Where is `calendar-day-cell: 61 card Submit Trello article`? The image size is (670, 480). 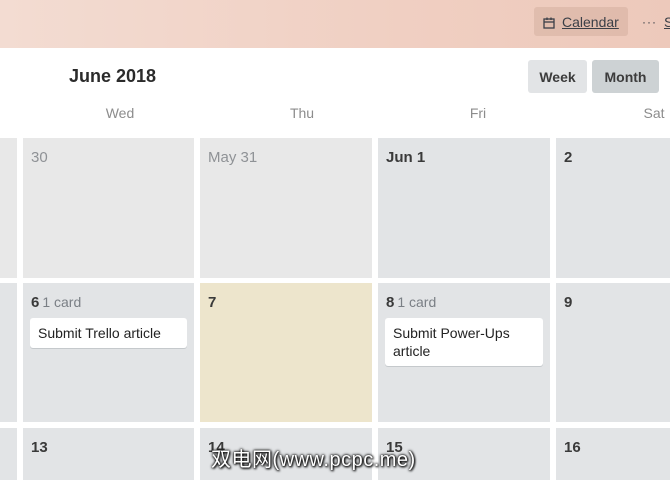 calendar-day-cell: 61 card Submit Trello article is located at coordinates (108, 352).